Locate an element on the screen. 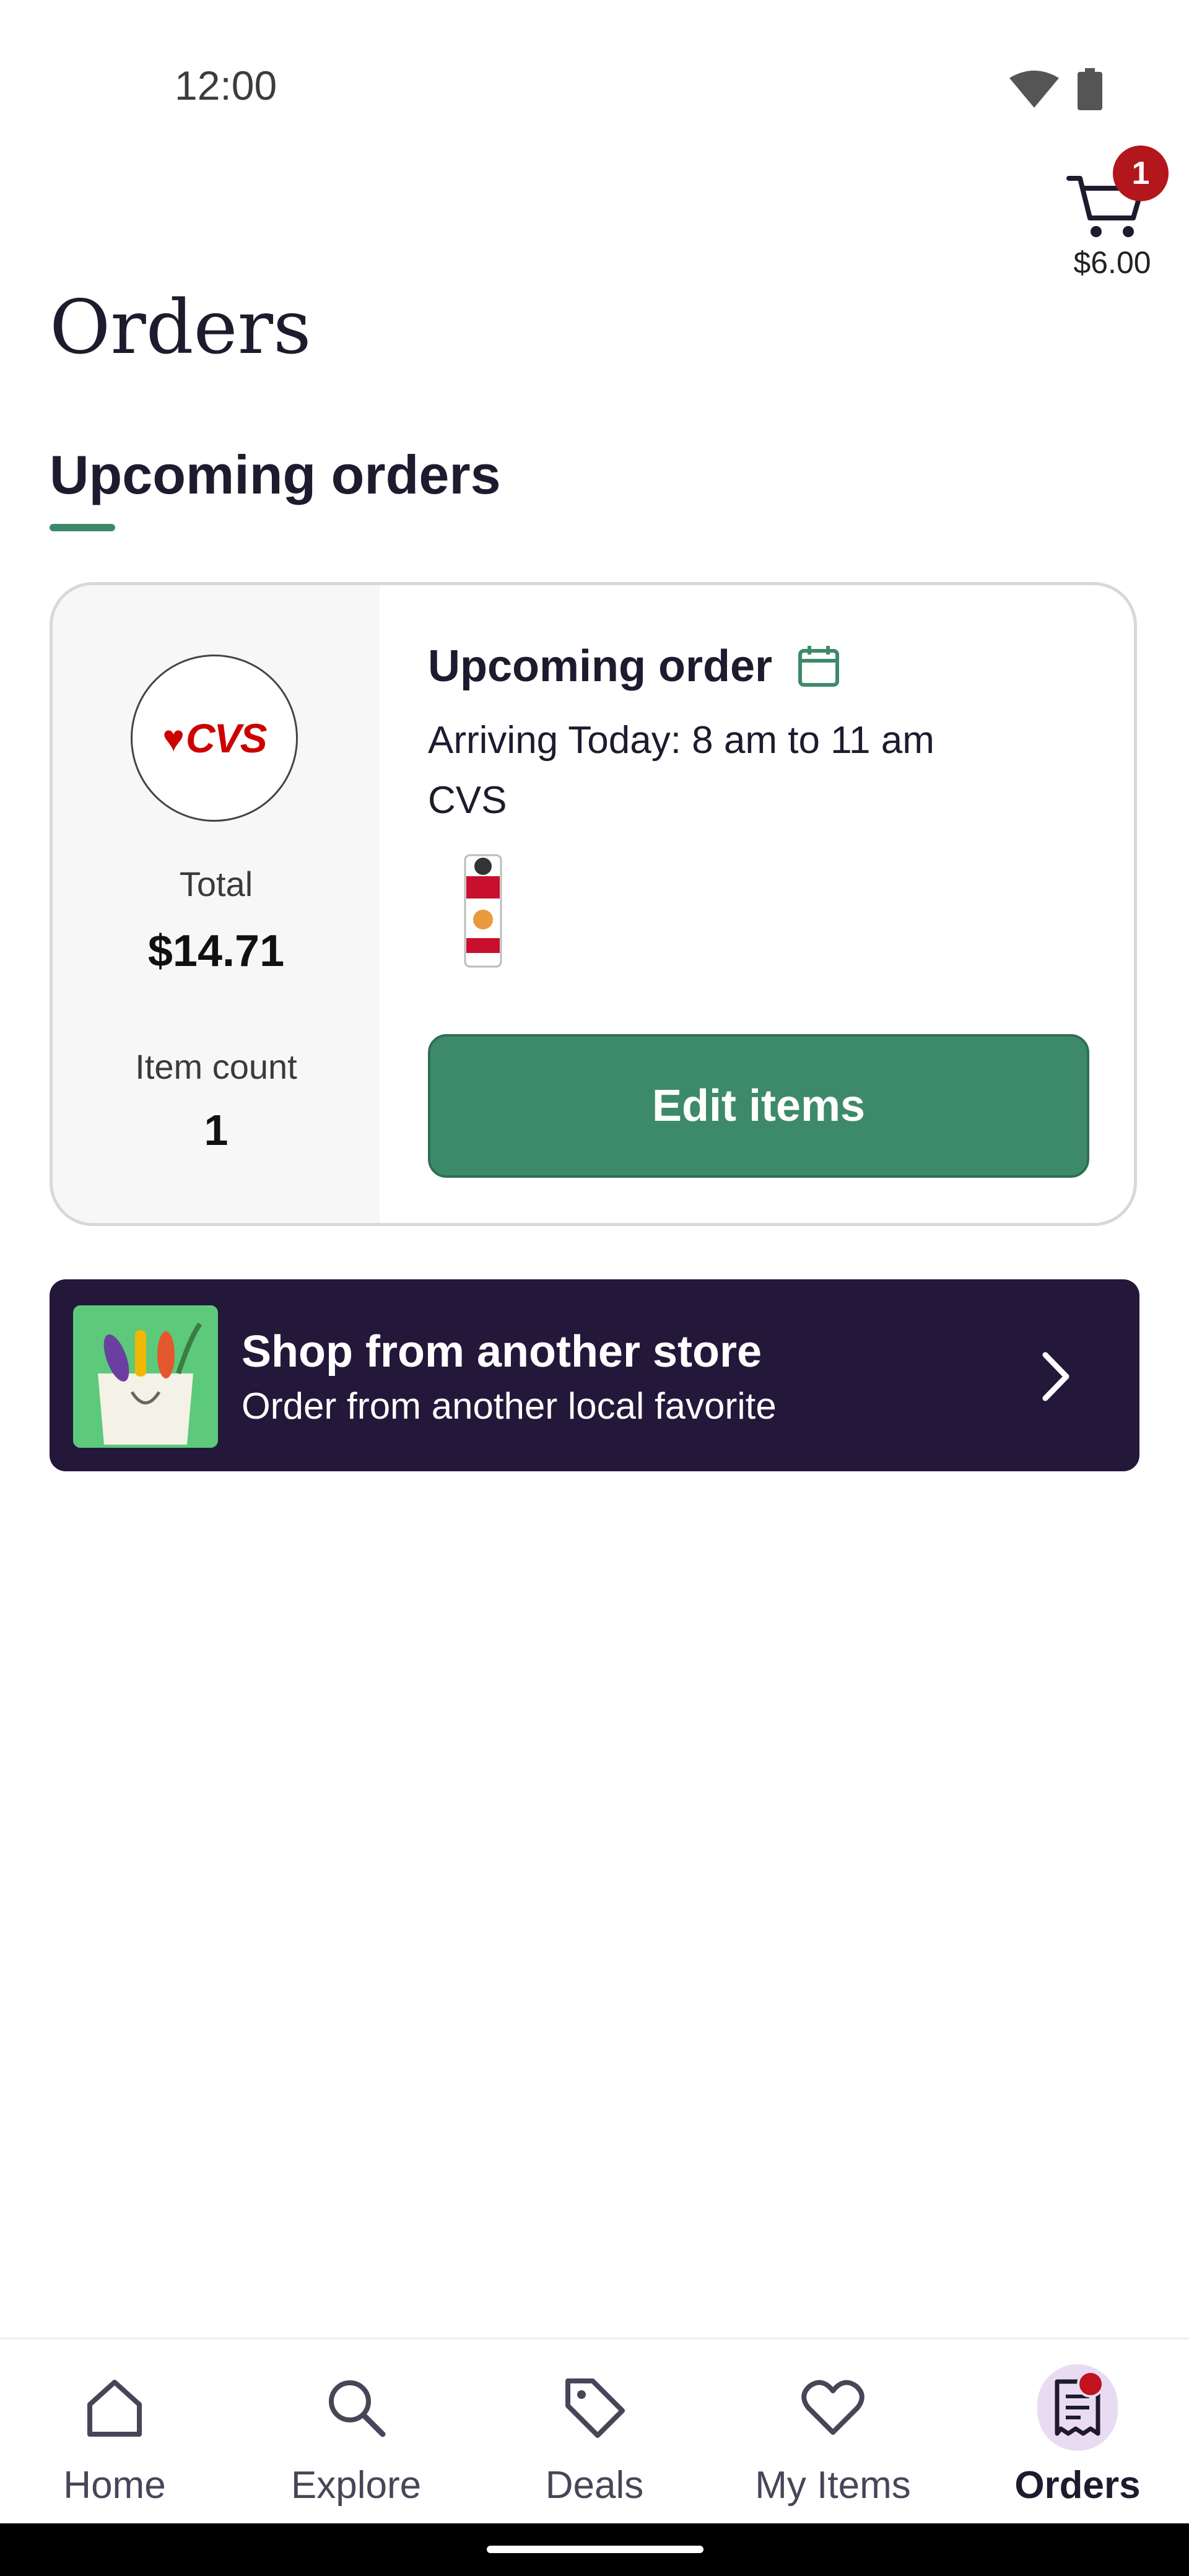 The image size is (1189, 2576). nav-explore: Explore is located at coordinates (356, 2432).